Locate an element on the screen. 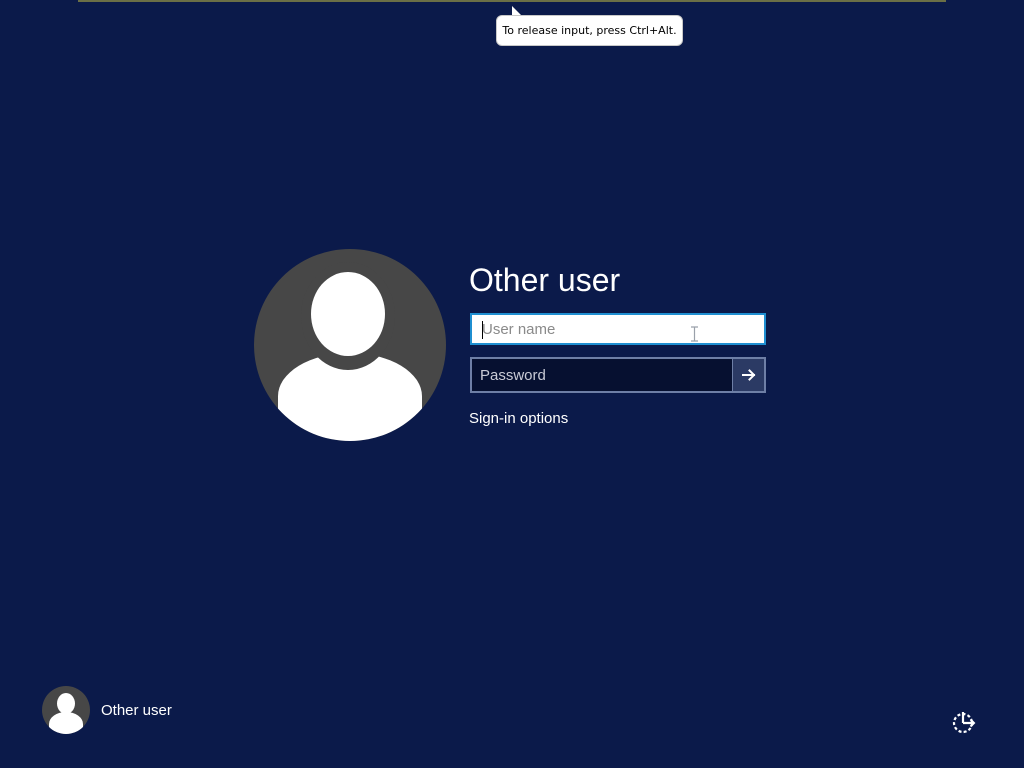 This screenshot has width=1024, height=768. avatar-head-silhouette is located at coordinates (348, 314).